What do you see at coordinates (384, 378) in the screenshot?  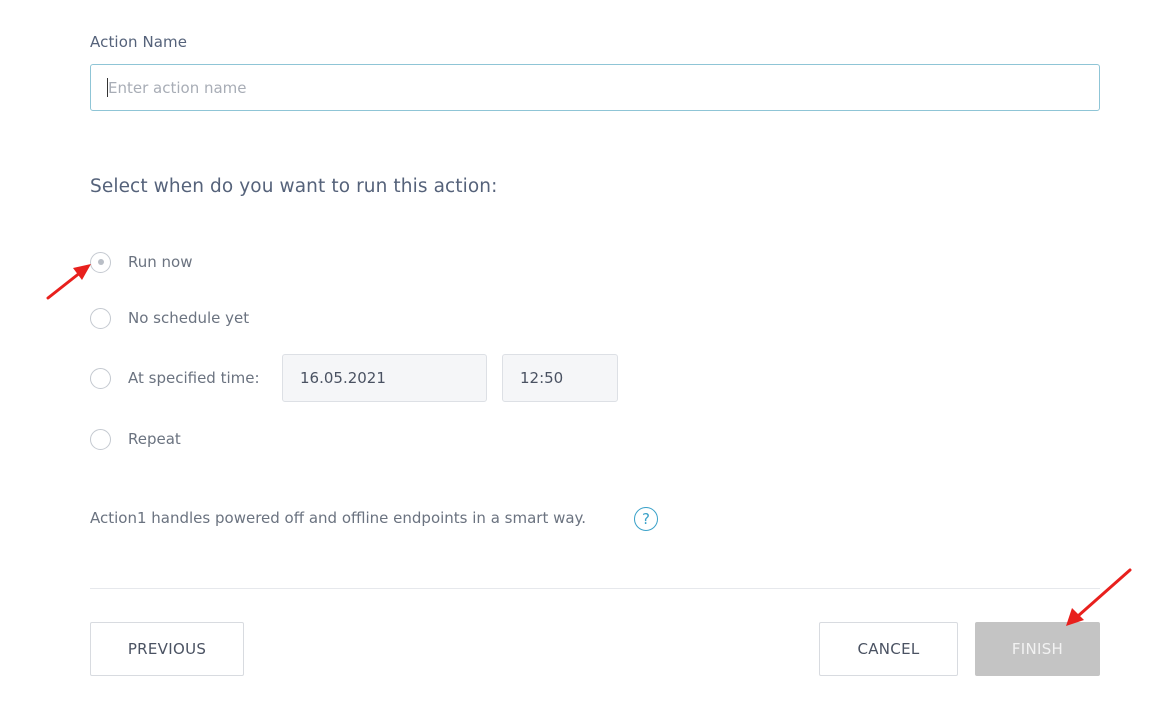 I see `date-field: 16.05.2021` at bounding box center [384, 378].